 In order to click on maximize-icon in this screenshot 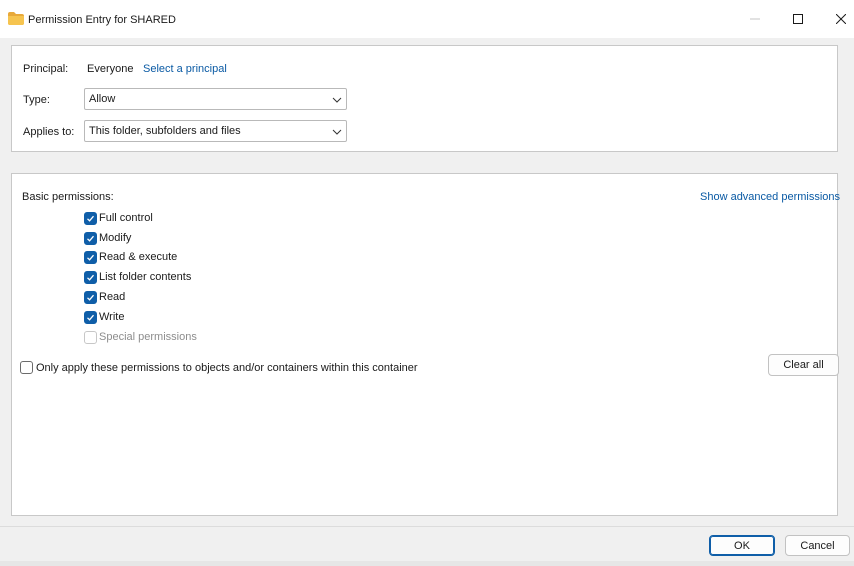, I will do `click(798, 19)`.